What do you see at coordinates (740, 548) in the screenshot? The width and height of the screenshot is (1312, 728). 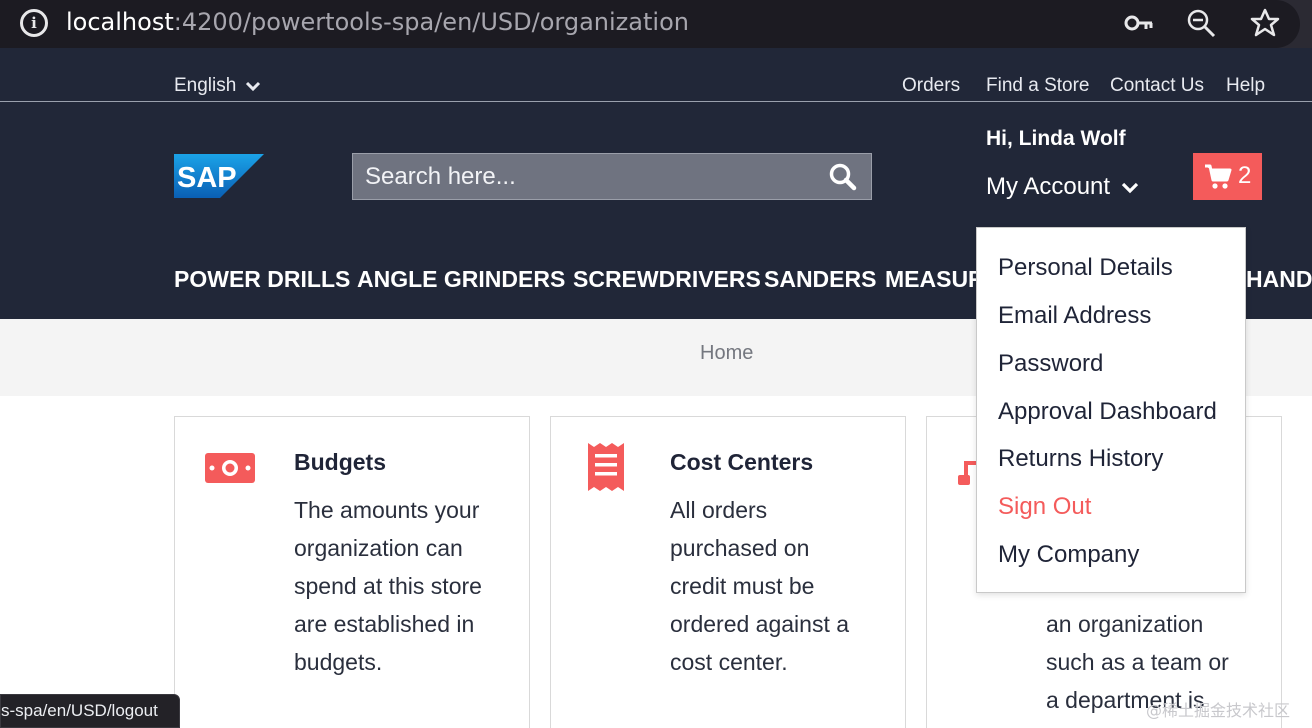 I see `card-text: purchased on` at bounding box center [740, 548].